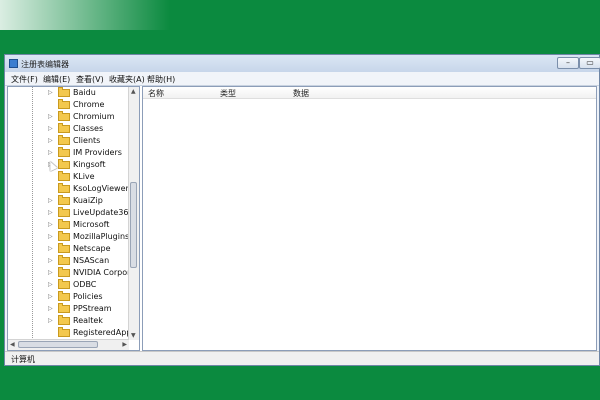 Image resolution: width=600 pixels, height=400 pixels. I want to click on tree-node-label: Chromium, so click(94, 116).